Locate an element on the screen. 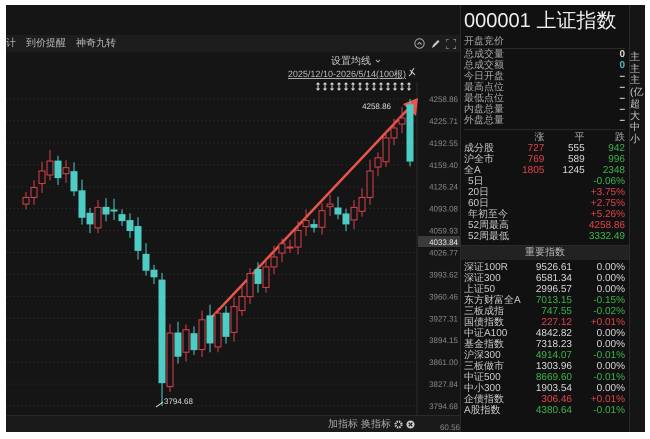  index-price: 7013.15 is located at coordinates (553, 300).